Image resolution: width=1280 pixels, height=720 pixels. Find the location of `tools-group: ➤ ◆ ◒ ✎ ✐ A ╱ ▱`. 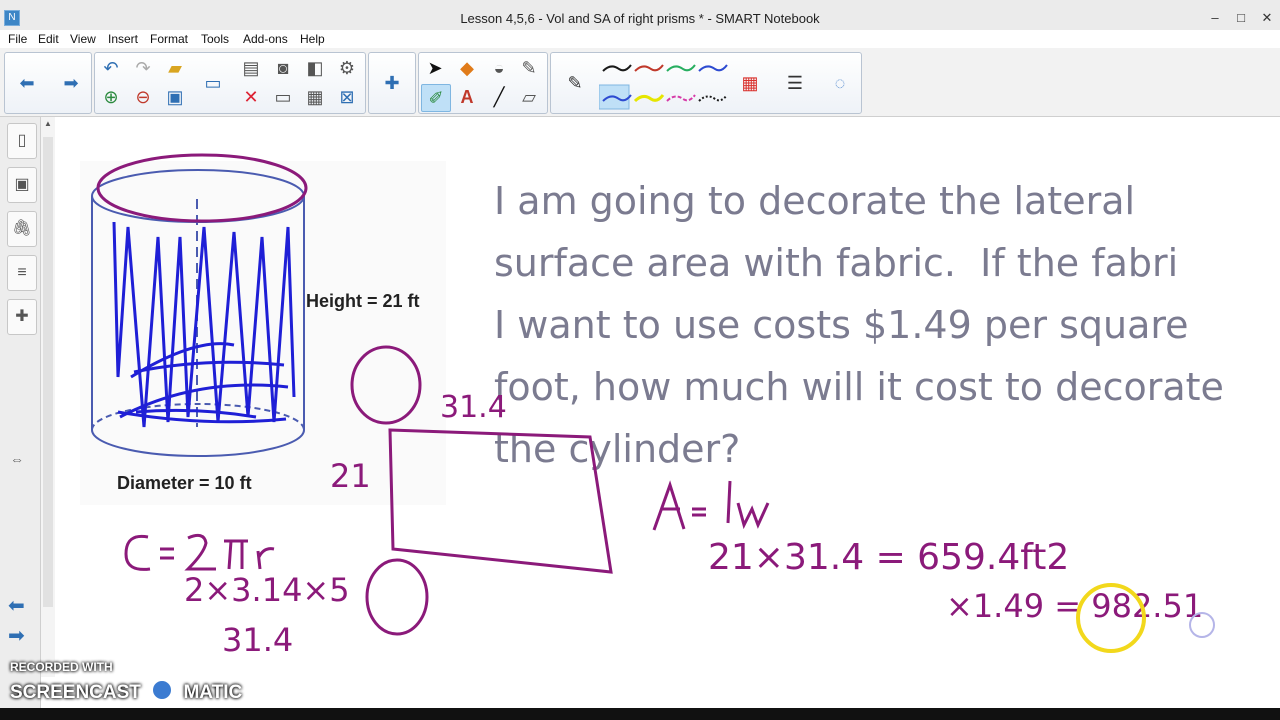

tools-group: ➤ ◆ ◒ ✎ ✐ A ╱ ▱ is located at coordinates (483, 83).